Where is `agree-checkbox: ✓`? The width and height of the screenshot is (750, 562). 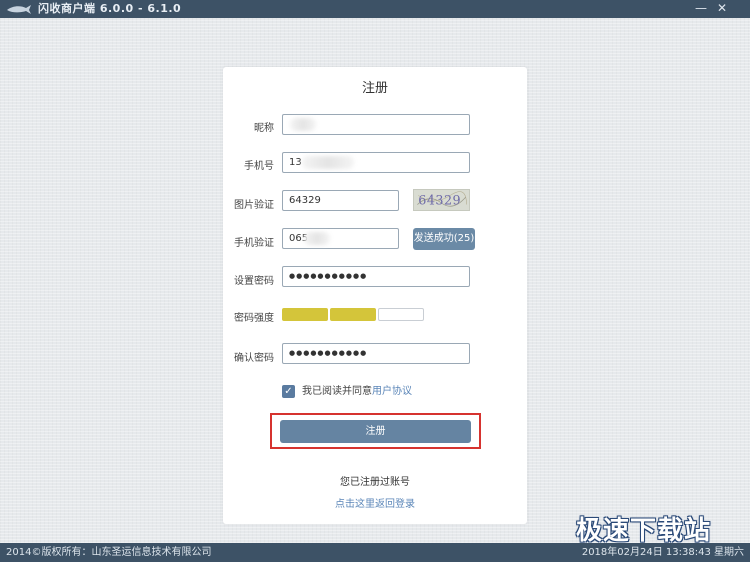 agree-checkbox: ✓ is located at coordinates (288, 391).